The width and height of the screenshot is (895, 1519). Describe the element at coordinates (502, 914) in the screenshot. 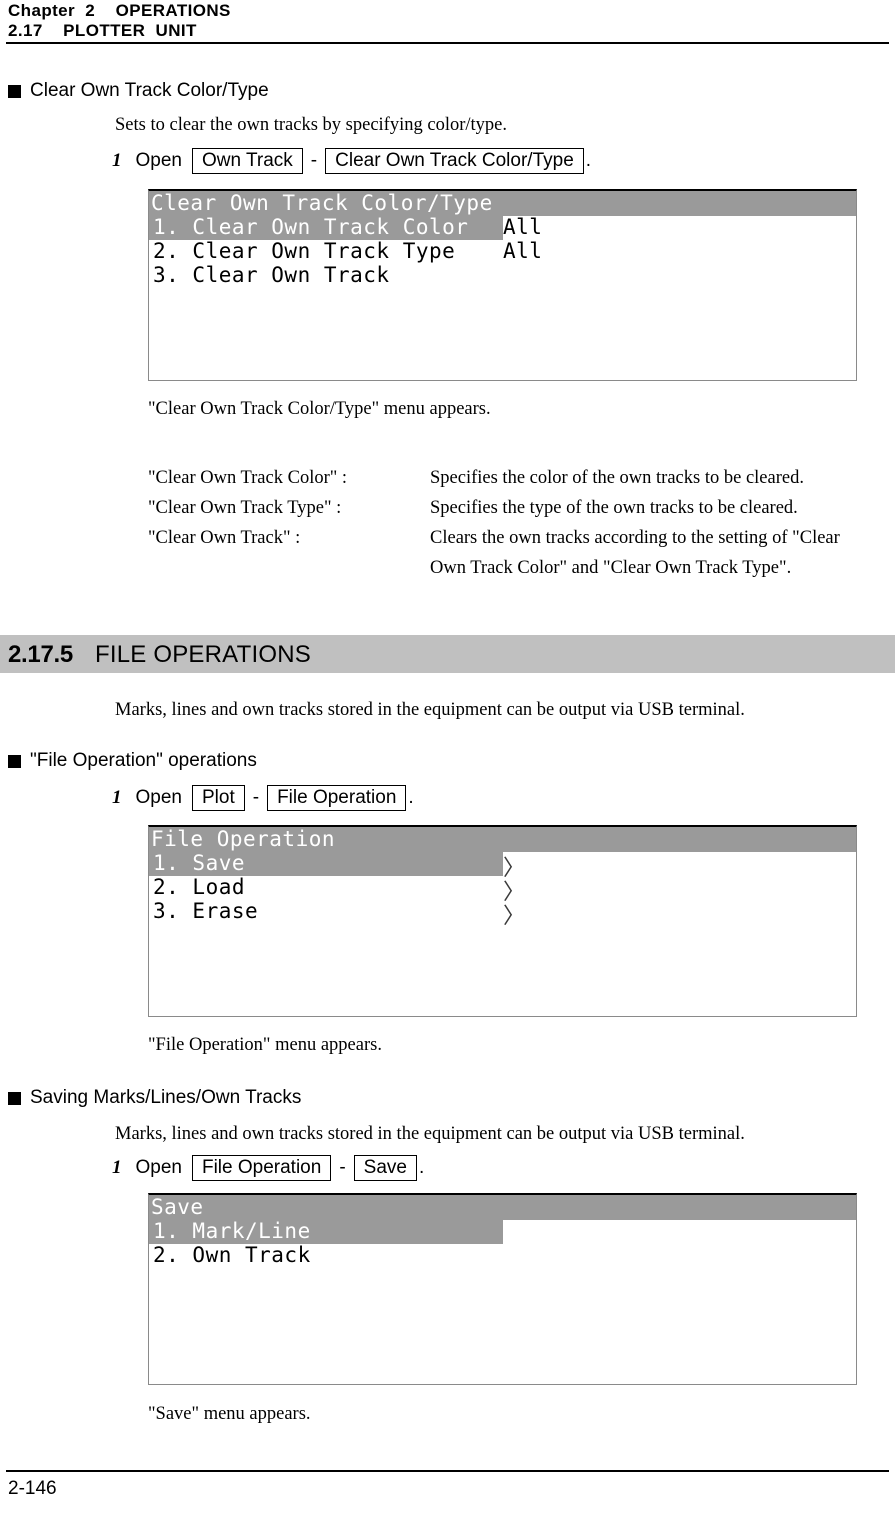

I see `menu-row: 3. Erase 〉` at that location.